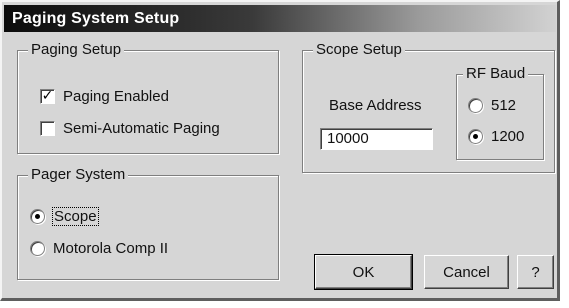 This screenshot has height=308, width=569. What do you see at coordinates (535, 272) in the screenshot?
I see `help-button: ?` at bounding box center [535, 272].